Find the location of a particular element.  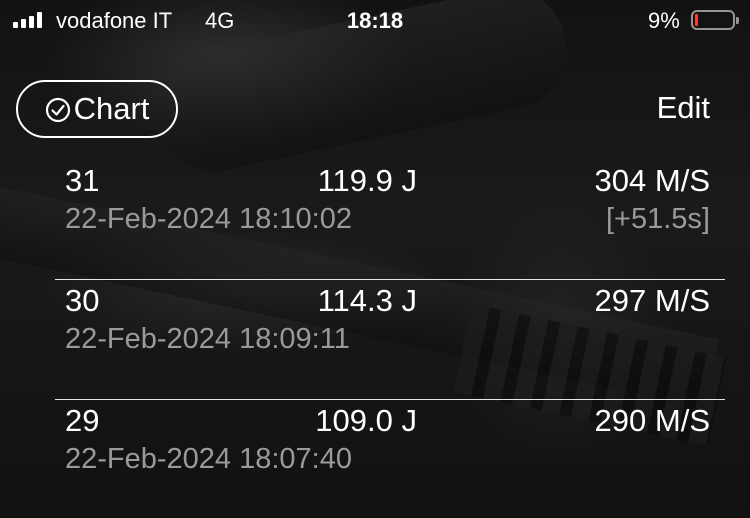

checkmark-circle-icon is located at coordinates (57, 109).